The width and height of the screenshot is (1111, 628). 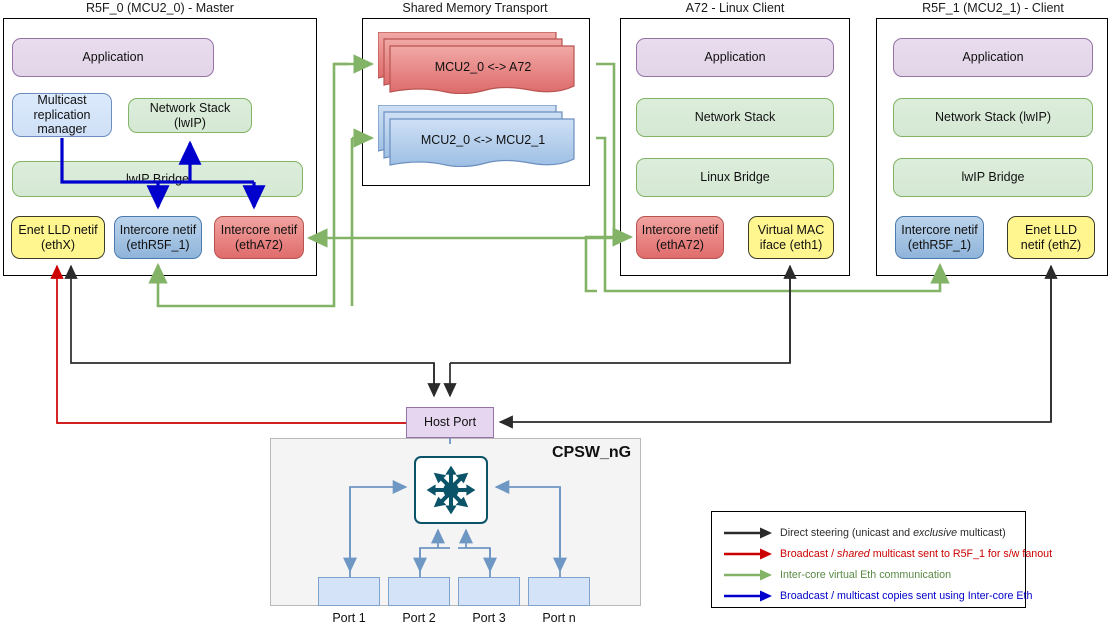 I want to click on r5f1-enet-lld-netif: Enet LLD netif (ethZ), so click(x=1051, y=237).